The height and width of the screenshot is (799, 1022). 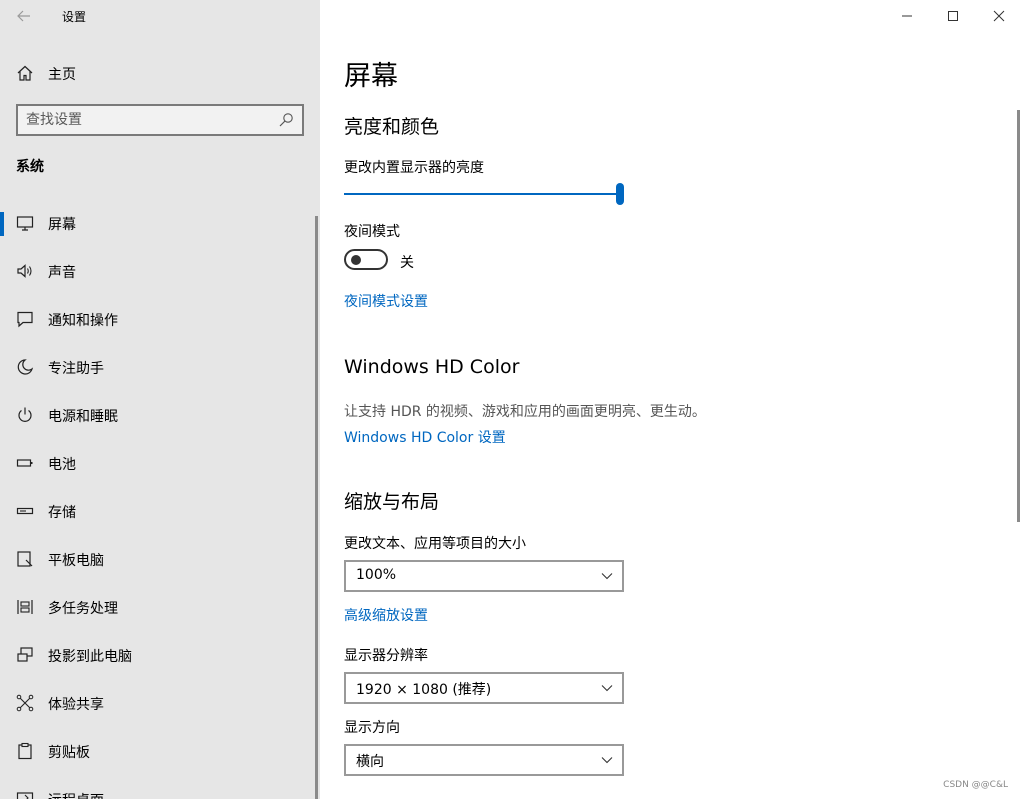 What do you see at coordinates (386, 656) in the screenshot?
I see `resolution-label: 显示器分辨率` at bounding box center [386, 656].